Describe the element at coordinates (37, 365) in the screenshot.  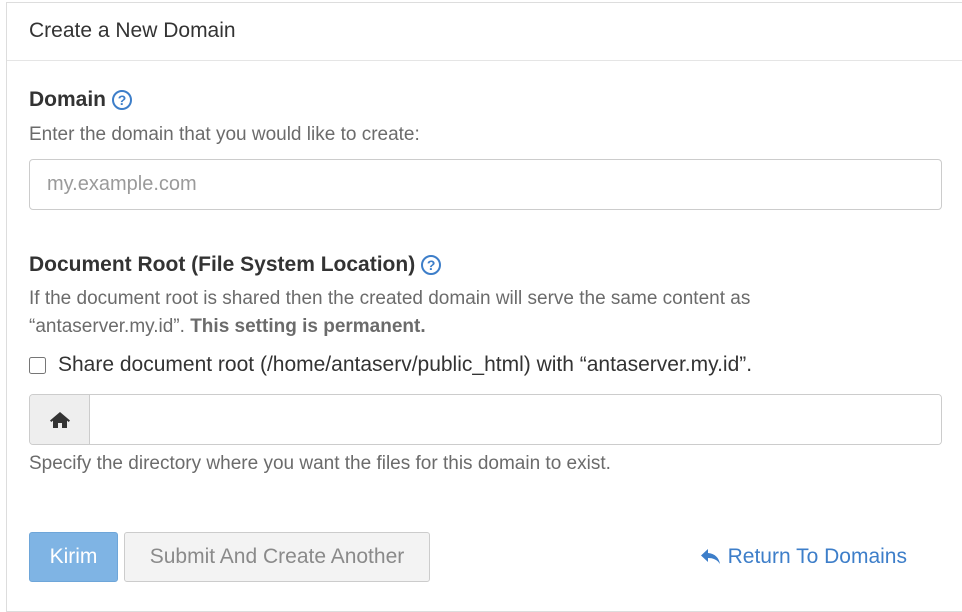
I see `share-docroot-checkbox` at that location.